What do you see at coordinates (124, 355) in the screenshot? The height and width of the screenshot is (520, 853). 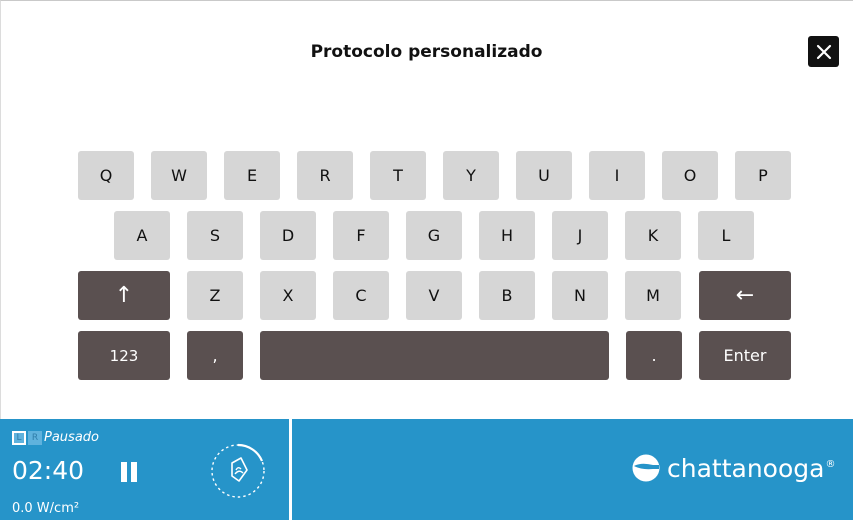 I see `numbers-key: 123` at bounding box center [124, 355].